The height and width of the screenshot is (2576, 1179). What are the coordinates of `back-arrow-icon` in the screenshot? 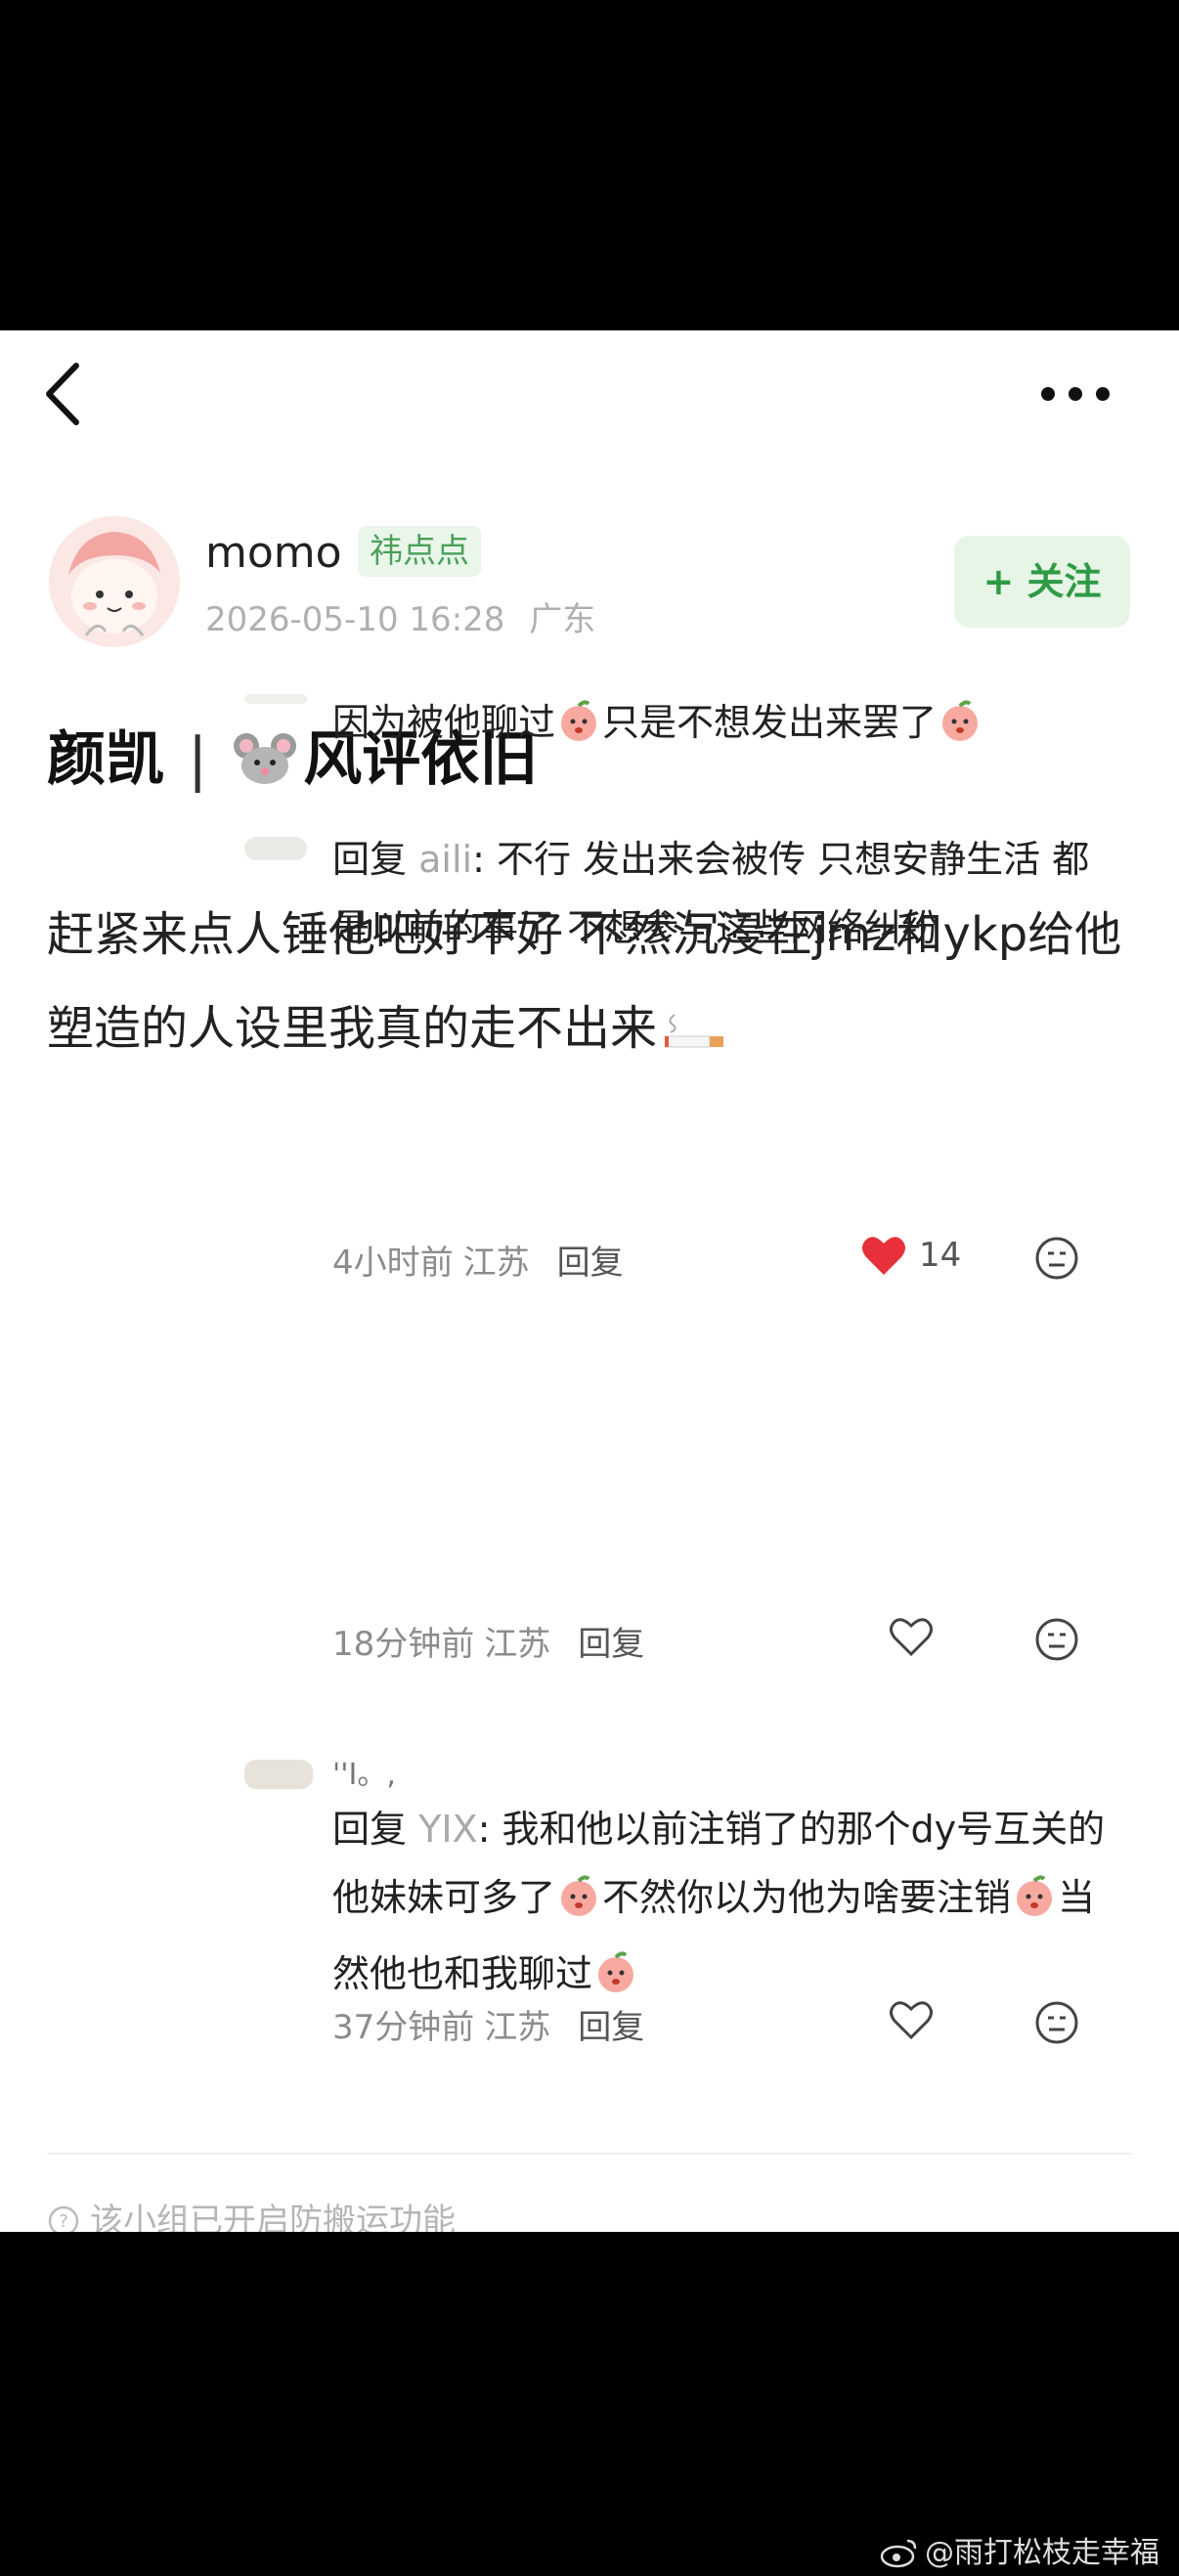 It's located at (62, 394).